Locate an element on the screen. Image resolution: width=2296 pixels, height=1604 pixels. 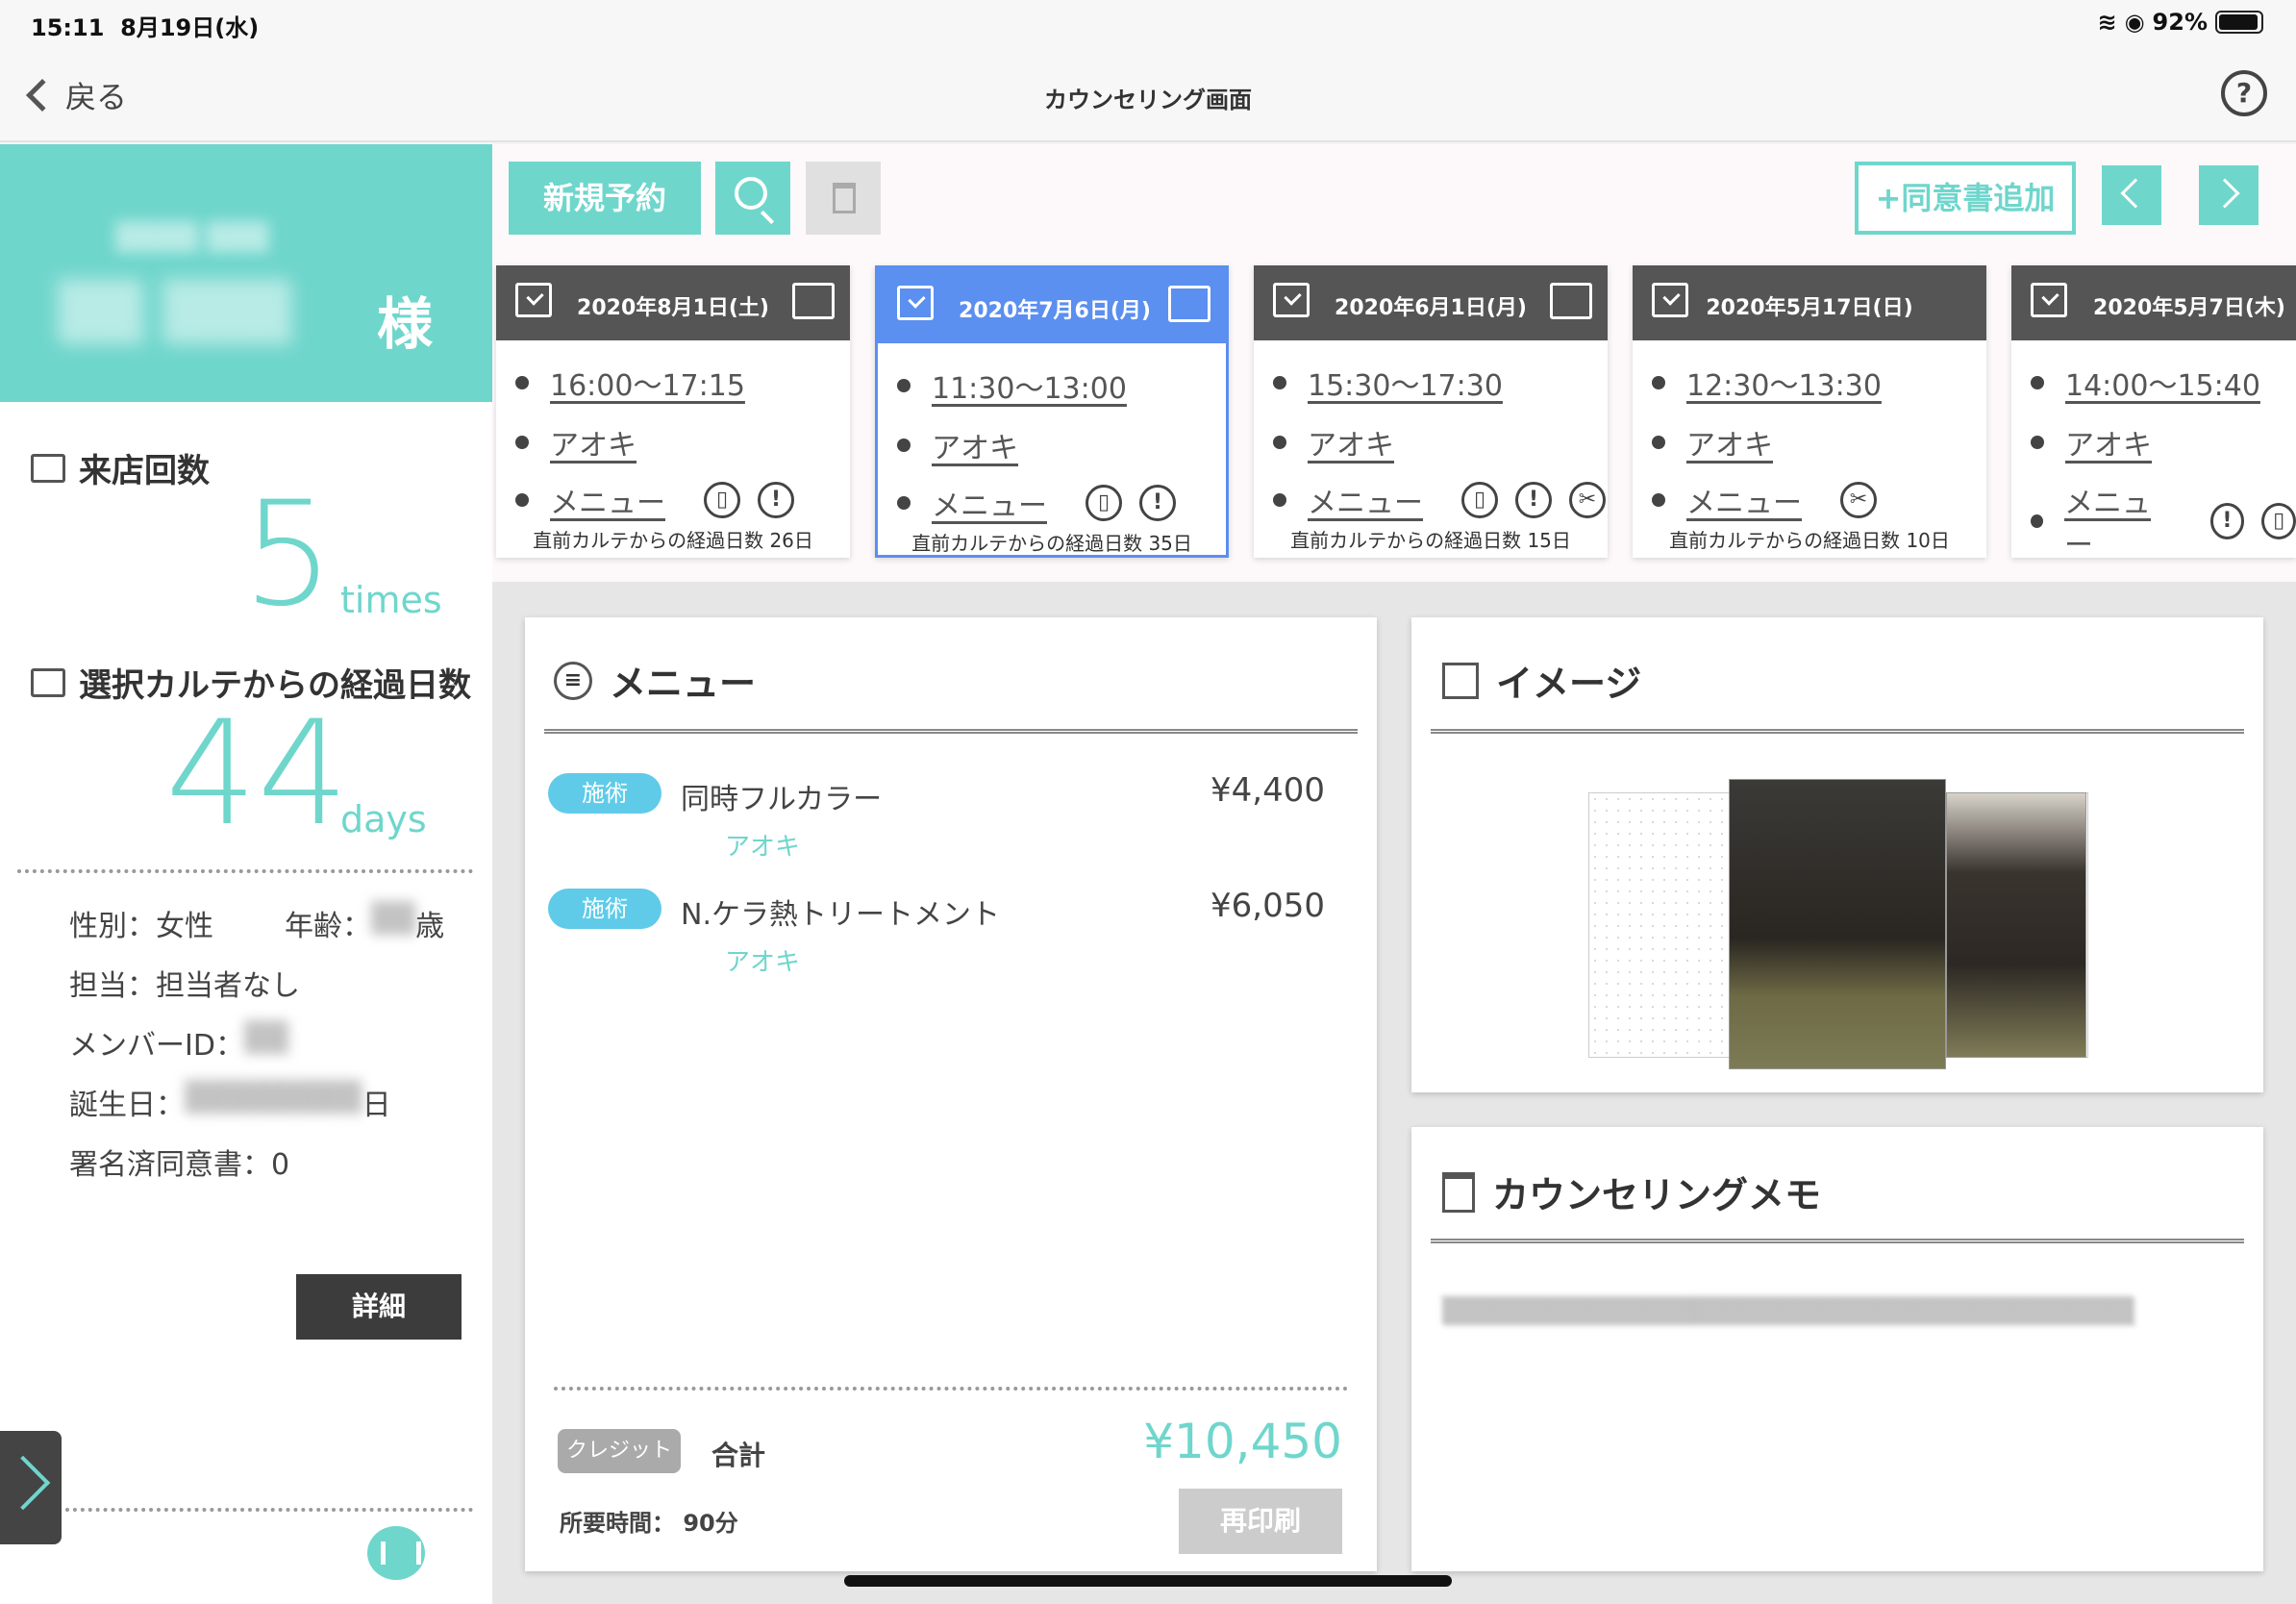
image-panel: イメージ is located at coordinates (1837, 854).